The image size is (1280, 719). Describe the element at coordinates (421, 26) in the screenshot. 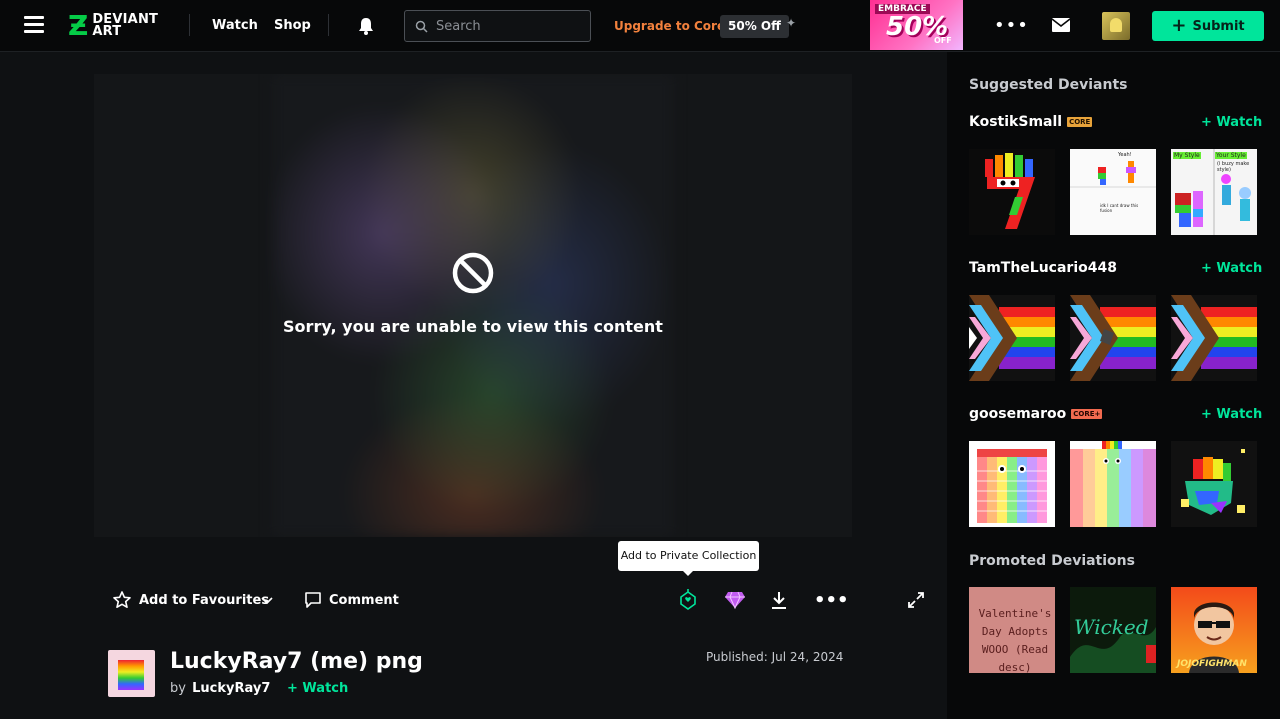

I see `search-icon` at that location.